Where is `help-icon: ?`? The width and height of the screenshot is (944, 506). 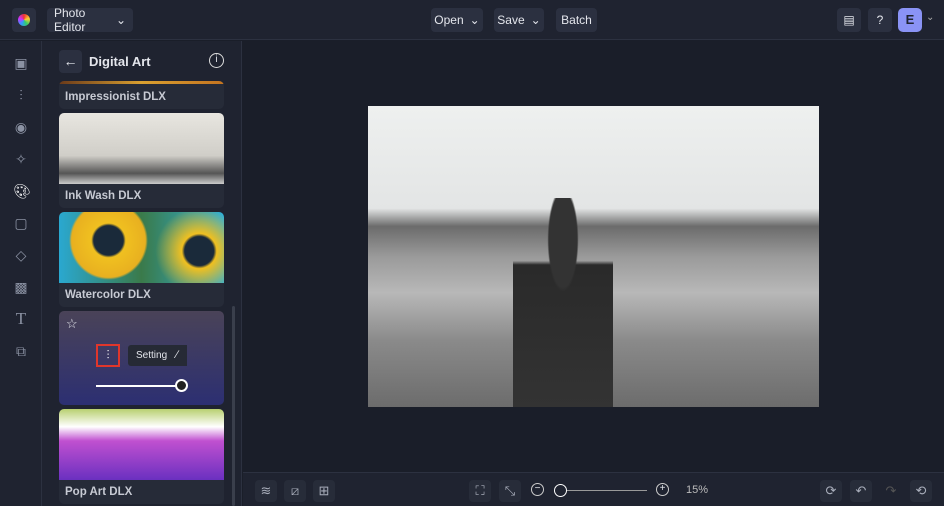 help-icon: ? is located at coordinates (880, 20).